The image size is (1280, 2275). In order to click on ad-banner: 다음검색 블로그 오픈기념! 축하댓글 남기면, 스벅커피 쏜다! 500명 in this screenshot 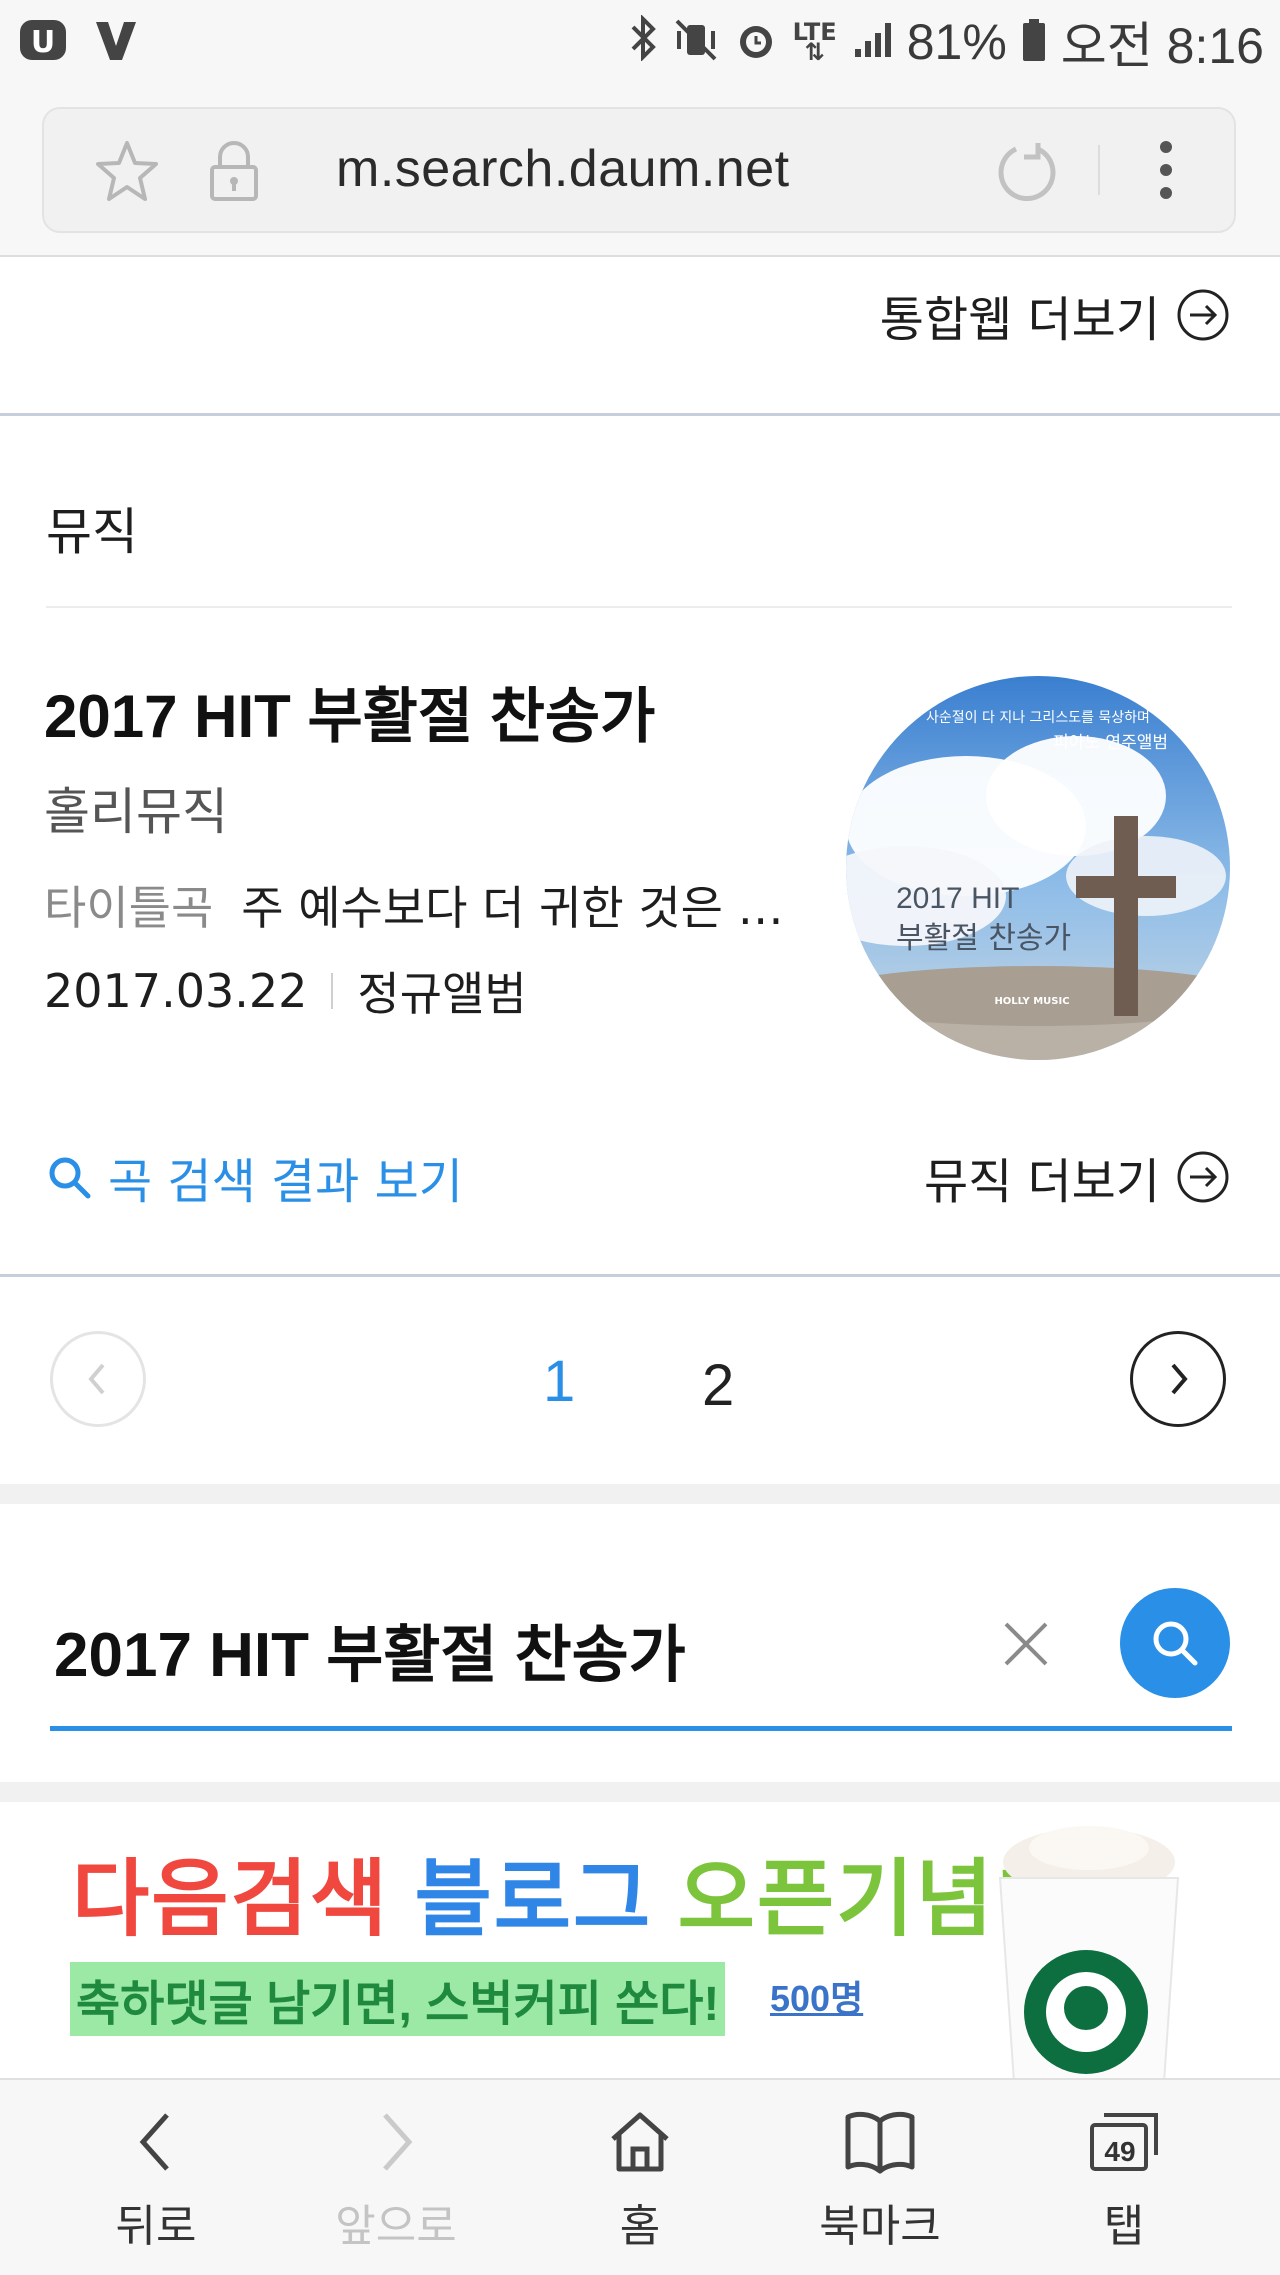, I will do `click(640, 1940)`.